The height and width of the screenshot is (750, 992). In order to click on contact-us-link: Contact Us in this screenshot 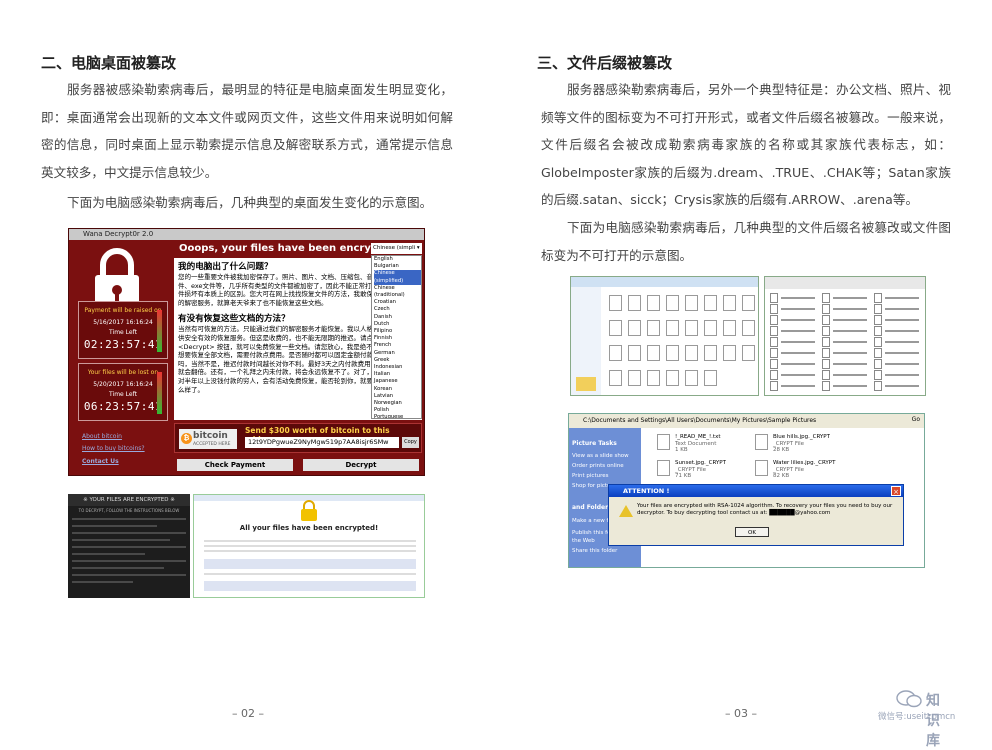, I will do `click(100, 461)`.